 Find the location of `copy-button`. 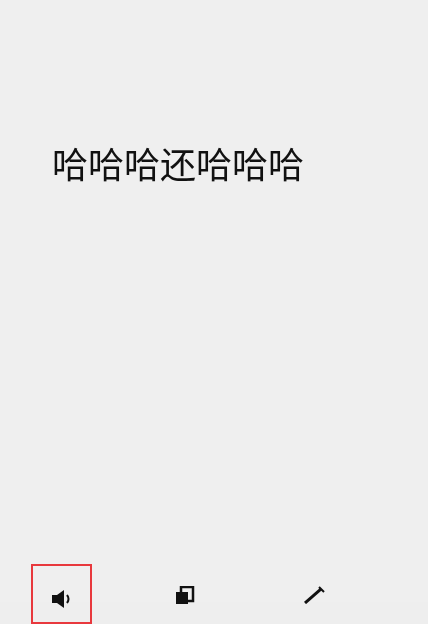

copy-button is located at coordinates (185, 582).